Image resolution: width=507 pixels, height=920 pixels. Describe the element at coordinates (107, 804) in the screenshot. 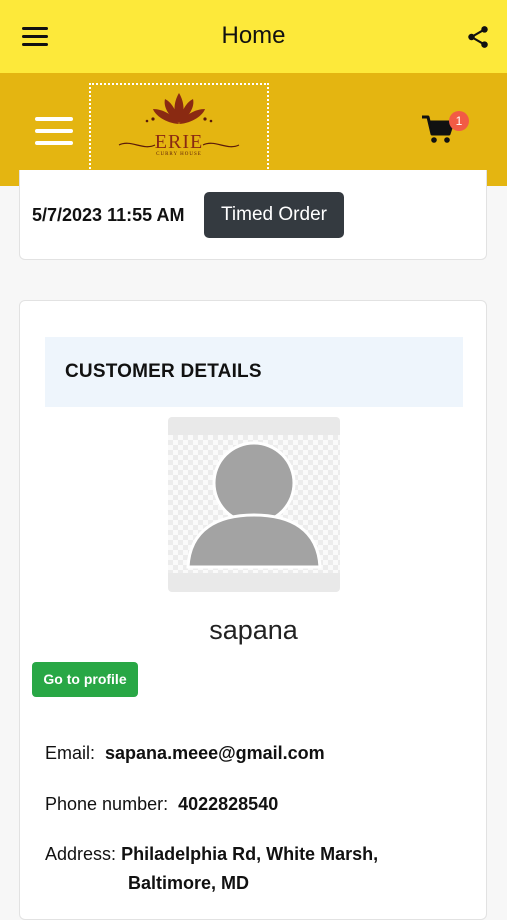

I see `phone-label: Phone number:` at that location.